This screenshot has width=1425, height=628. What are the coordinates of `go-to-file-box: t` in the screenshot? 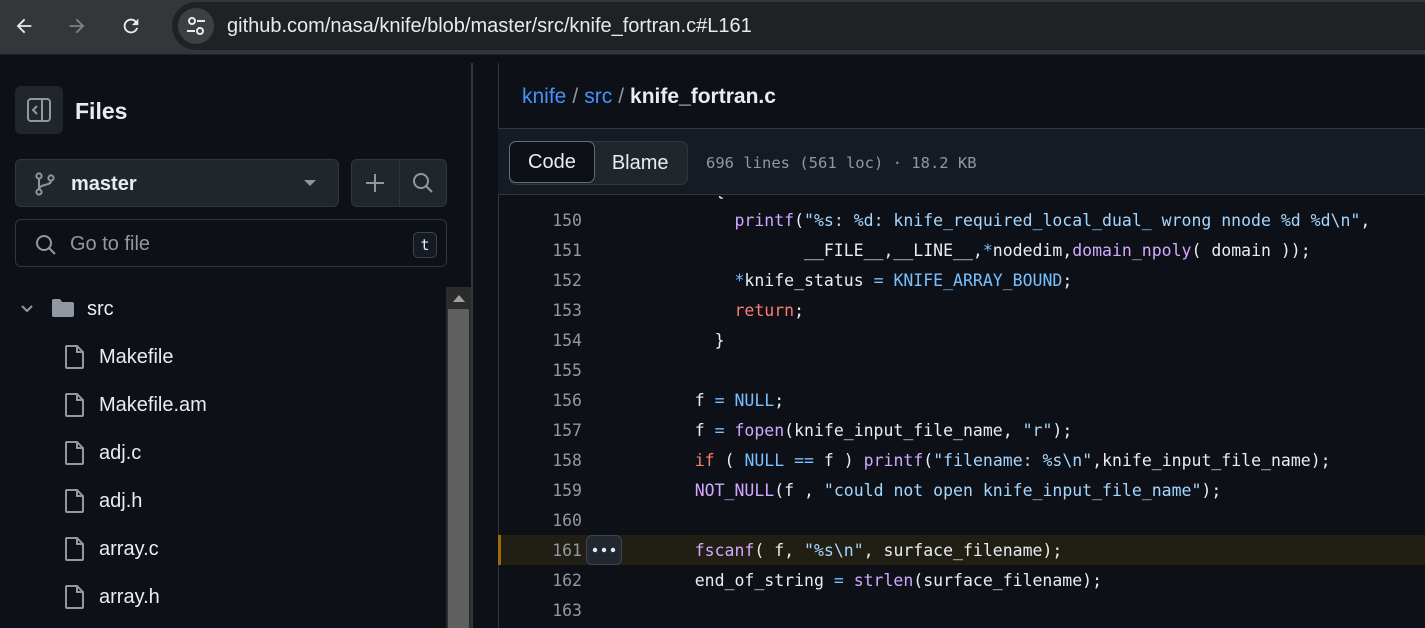 It's located at (231, 243).